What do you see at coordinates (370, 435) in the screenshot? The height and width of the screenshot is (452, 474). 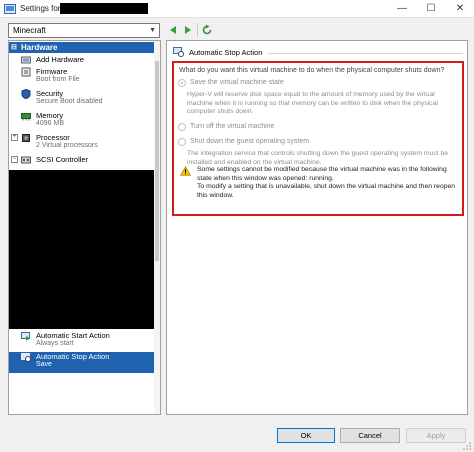 I see `cancel-button: Cancel` at bounding box center [370, 435].